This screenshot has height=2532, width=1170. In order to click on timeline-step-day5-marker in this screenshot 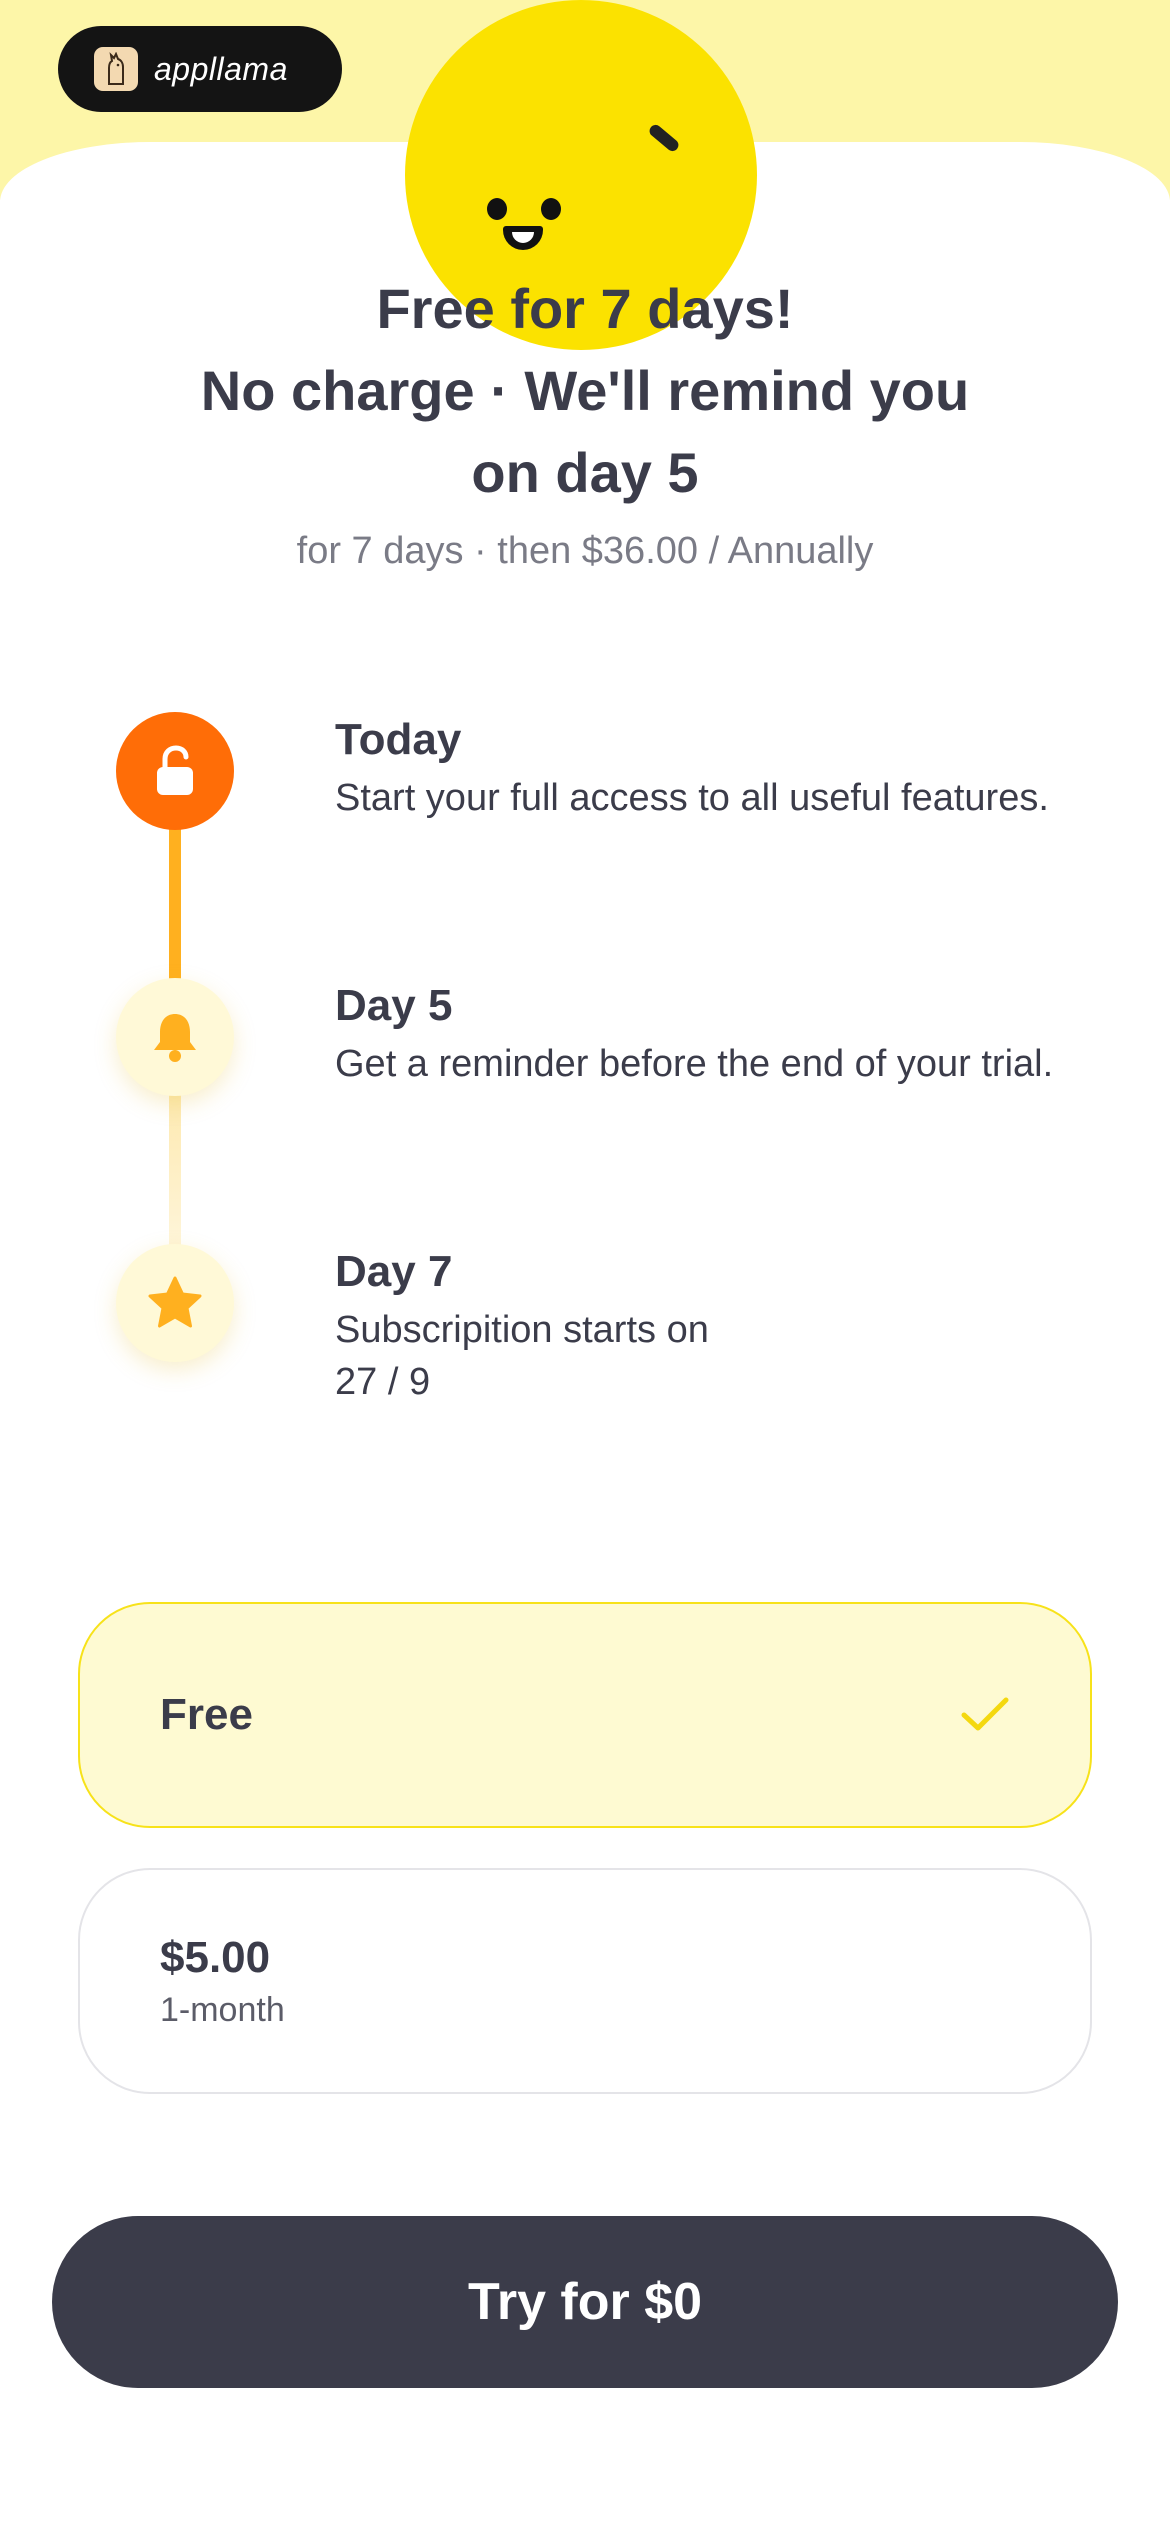, I will do `click(175, 1037)`.